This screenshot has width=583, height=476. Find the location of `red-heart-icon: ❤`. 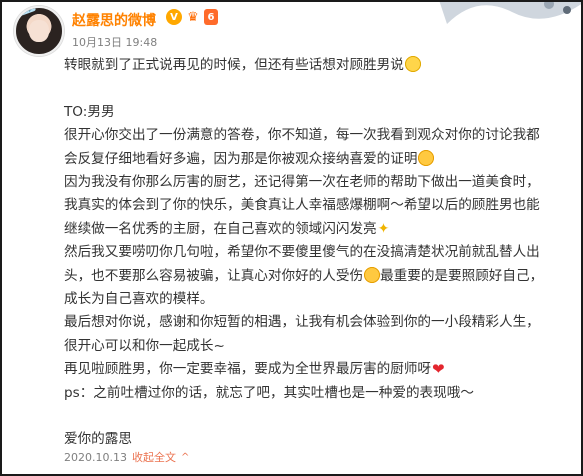

red-heart-icon: ❤ is located at coordinates (438, 369).